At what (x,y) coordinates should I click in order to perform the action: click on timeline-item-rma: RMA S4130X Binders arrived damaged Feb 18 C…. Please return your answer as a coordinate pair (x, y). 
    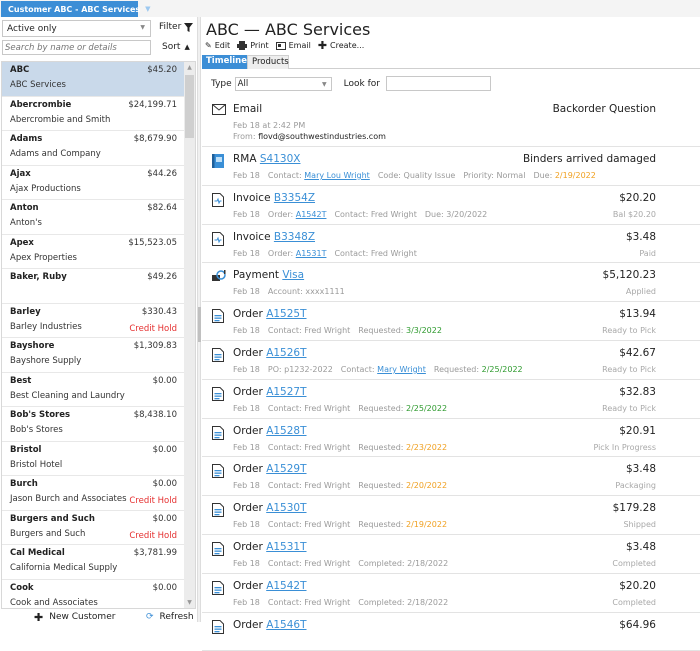
    Looking at the image, I should click on (451, 166).